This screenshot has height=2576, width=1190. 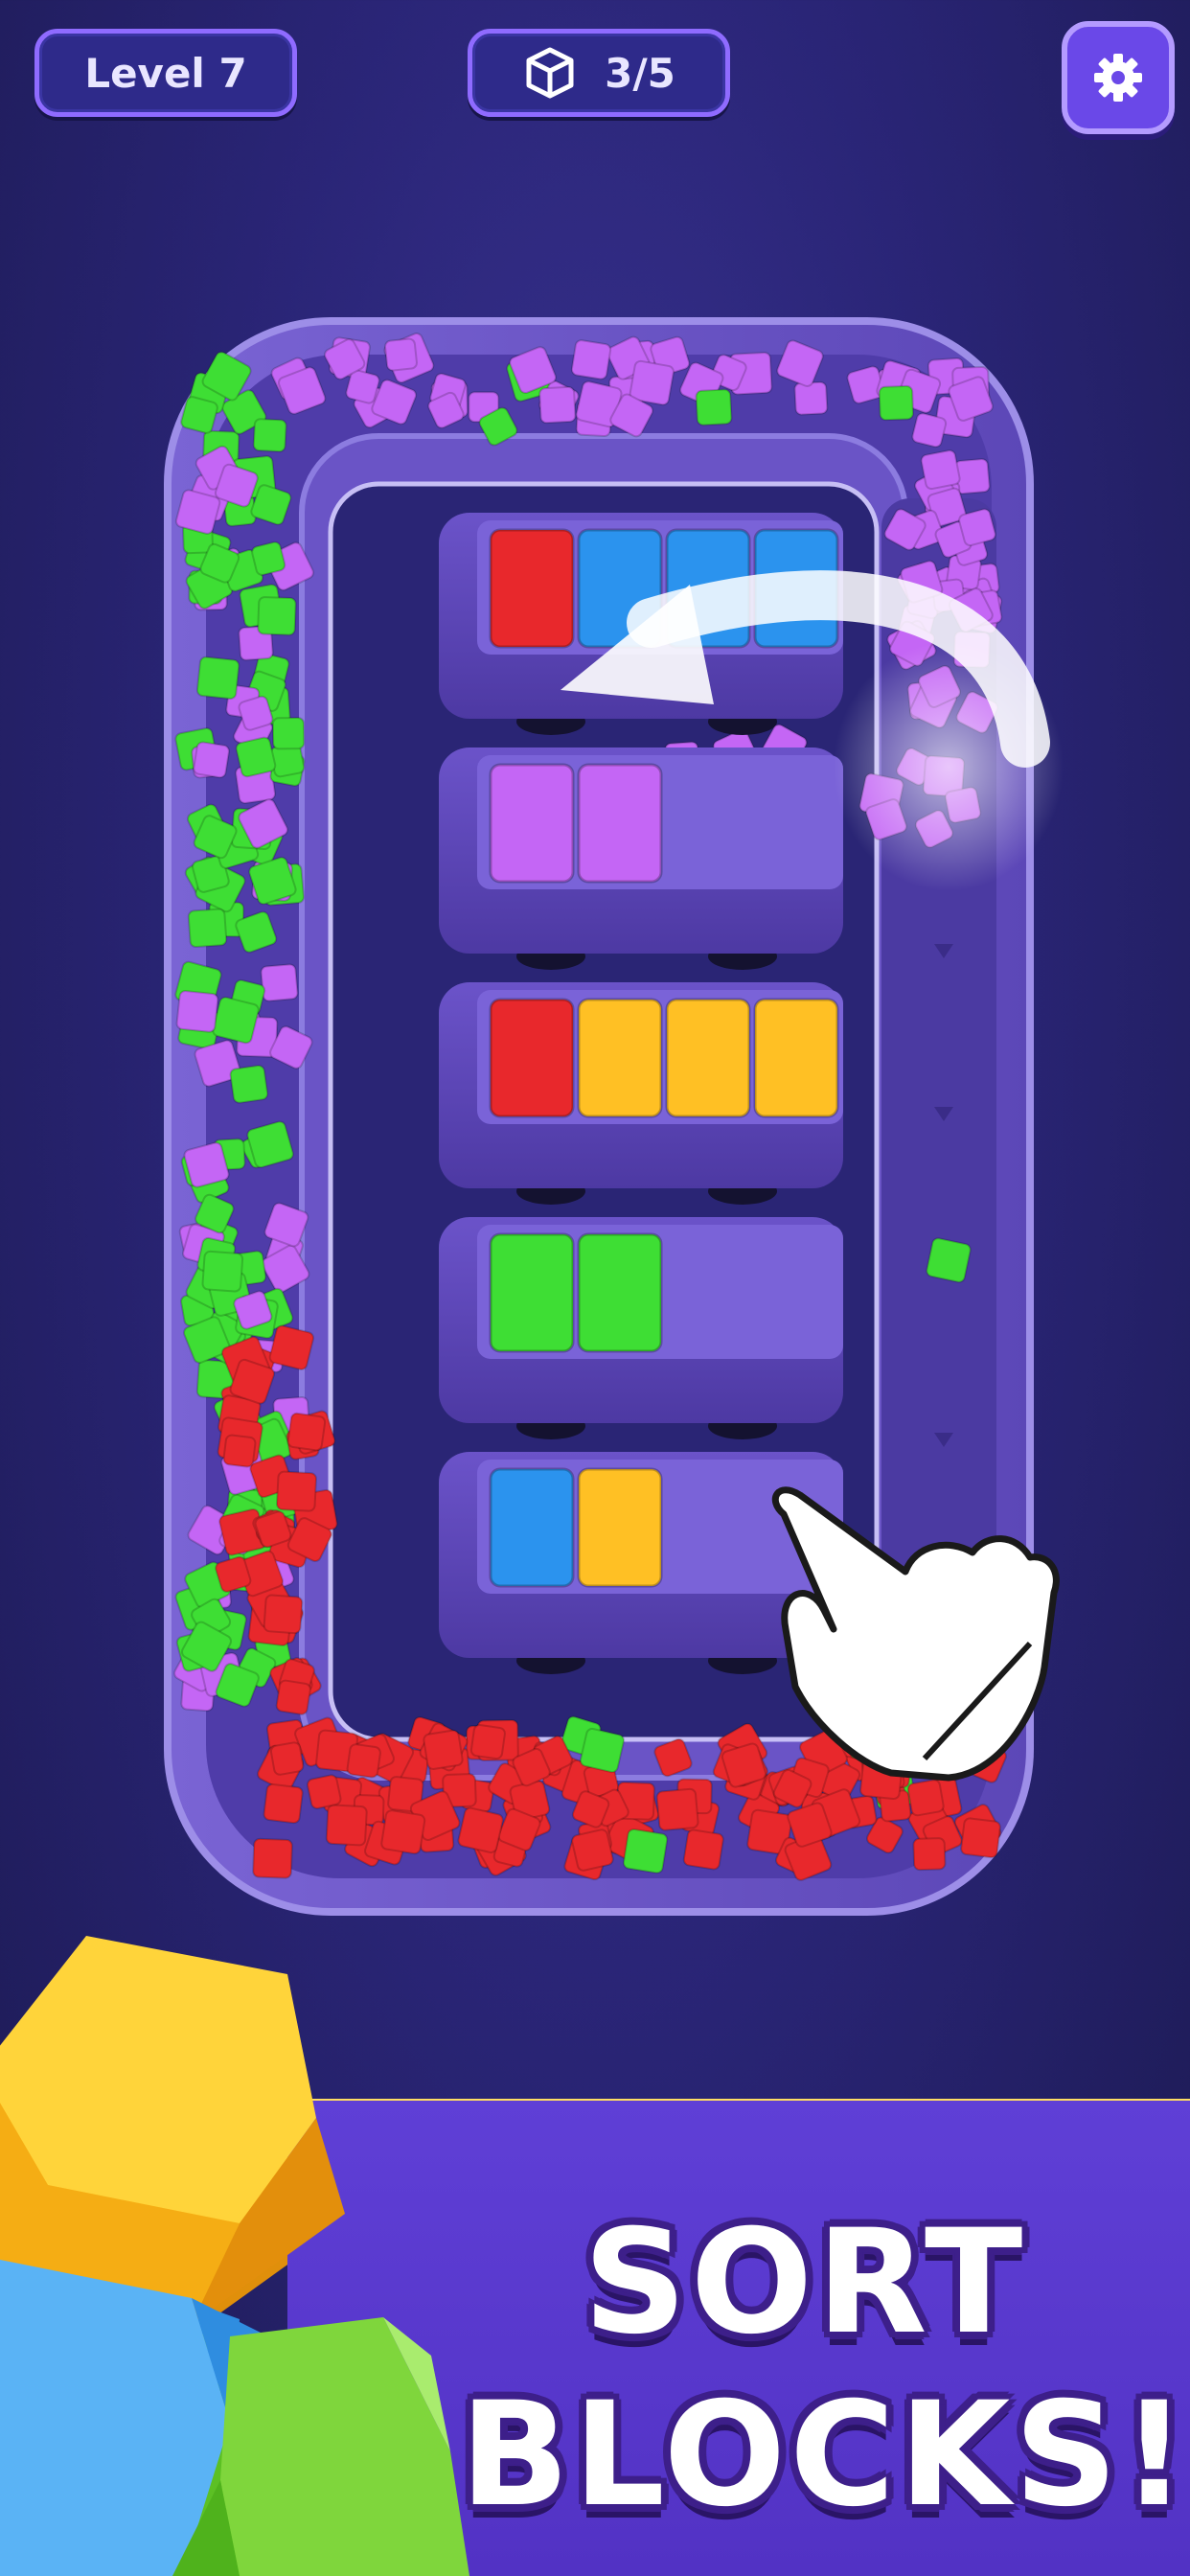 What do you see at coordinates (234, 2418) in the screenshot?
I see `cubes-decoration-lower` at bounding box center [234, 2418].